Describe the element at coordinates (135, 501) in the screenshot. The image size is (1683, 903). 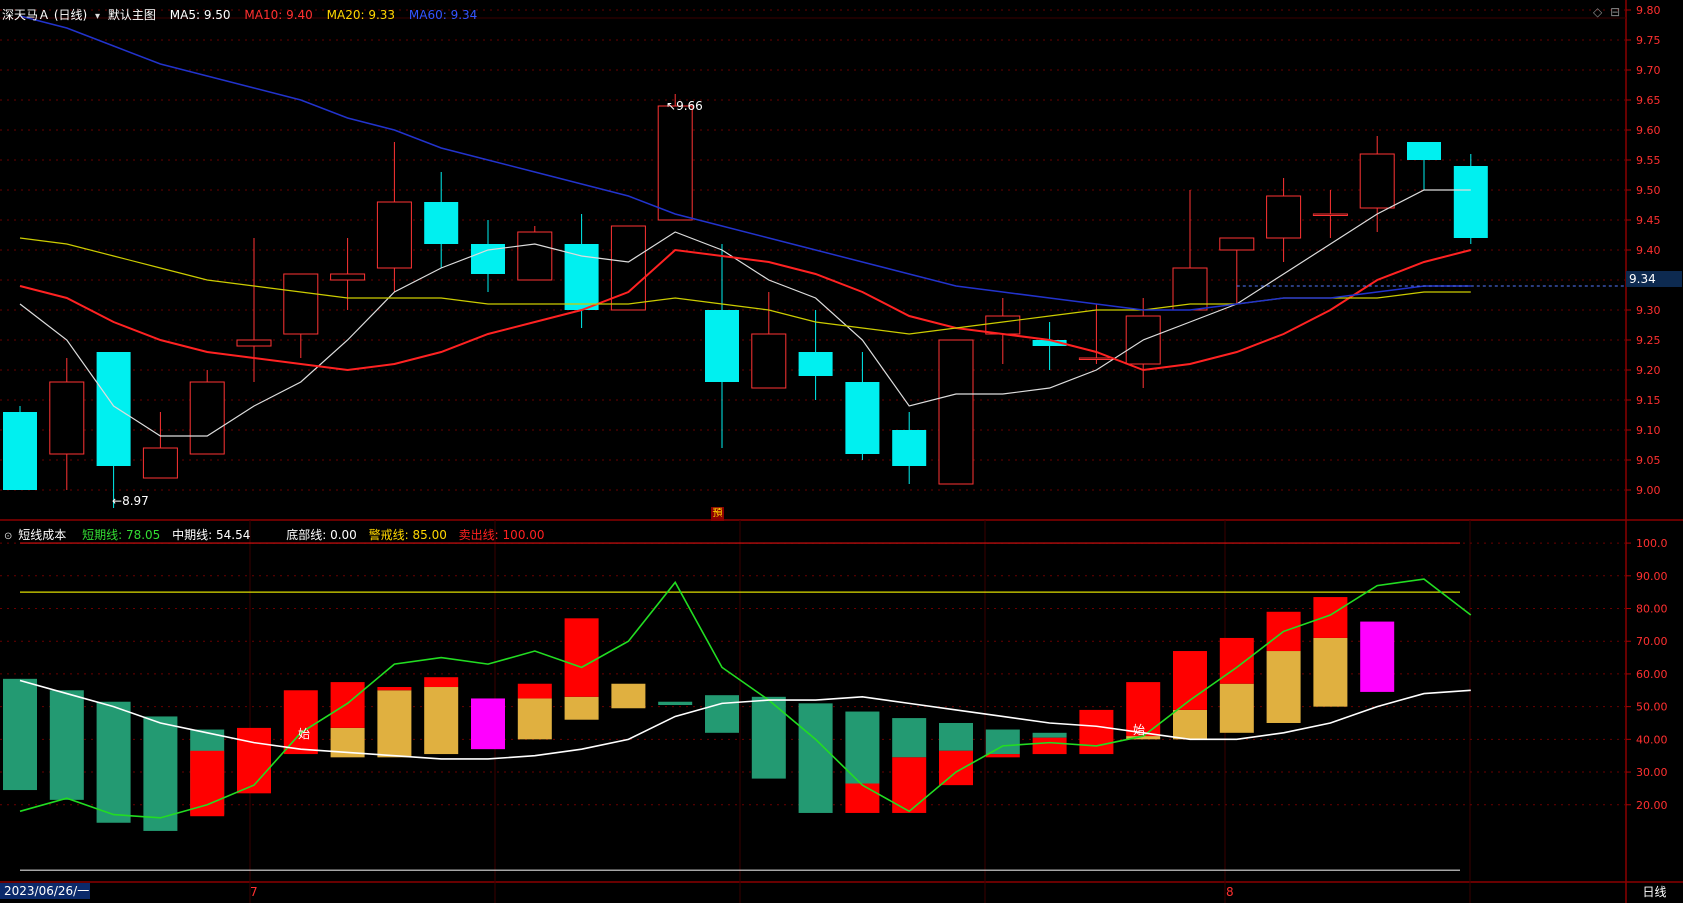
I see `low-value: 8.97` at that location.